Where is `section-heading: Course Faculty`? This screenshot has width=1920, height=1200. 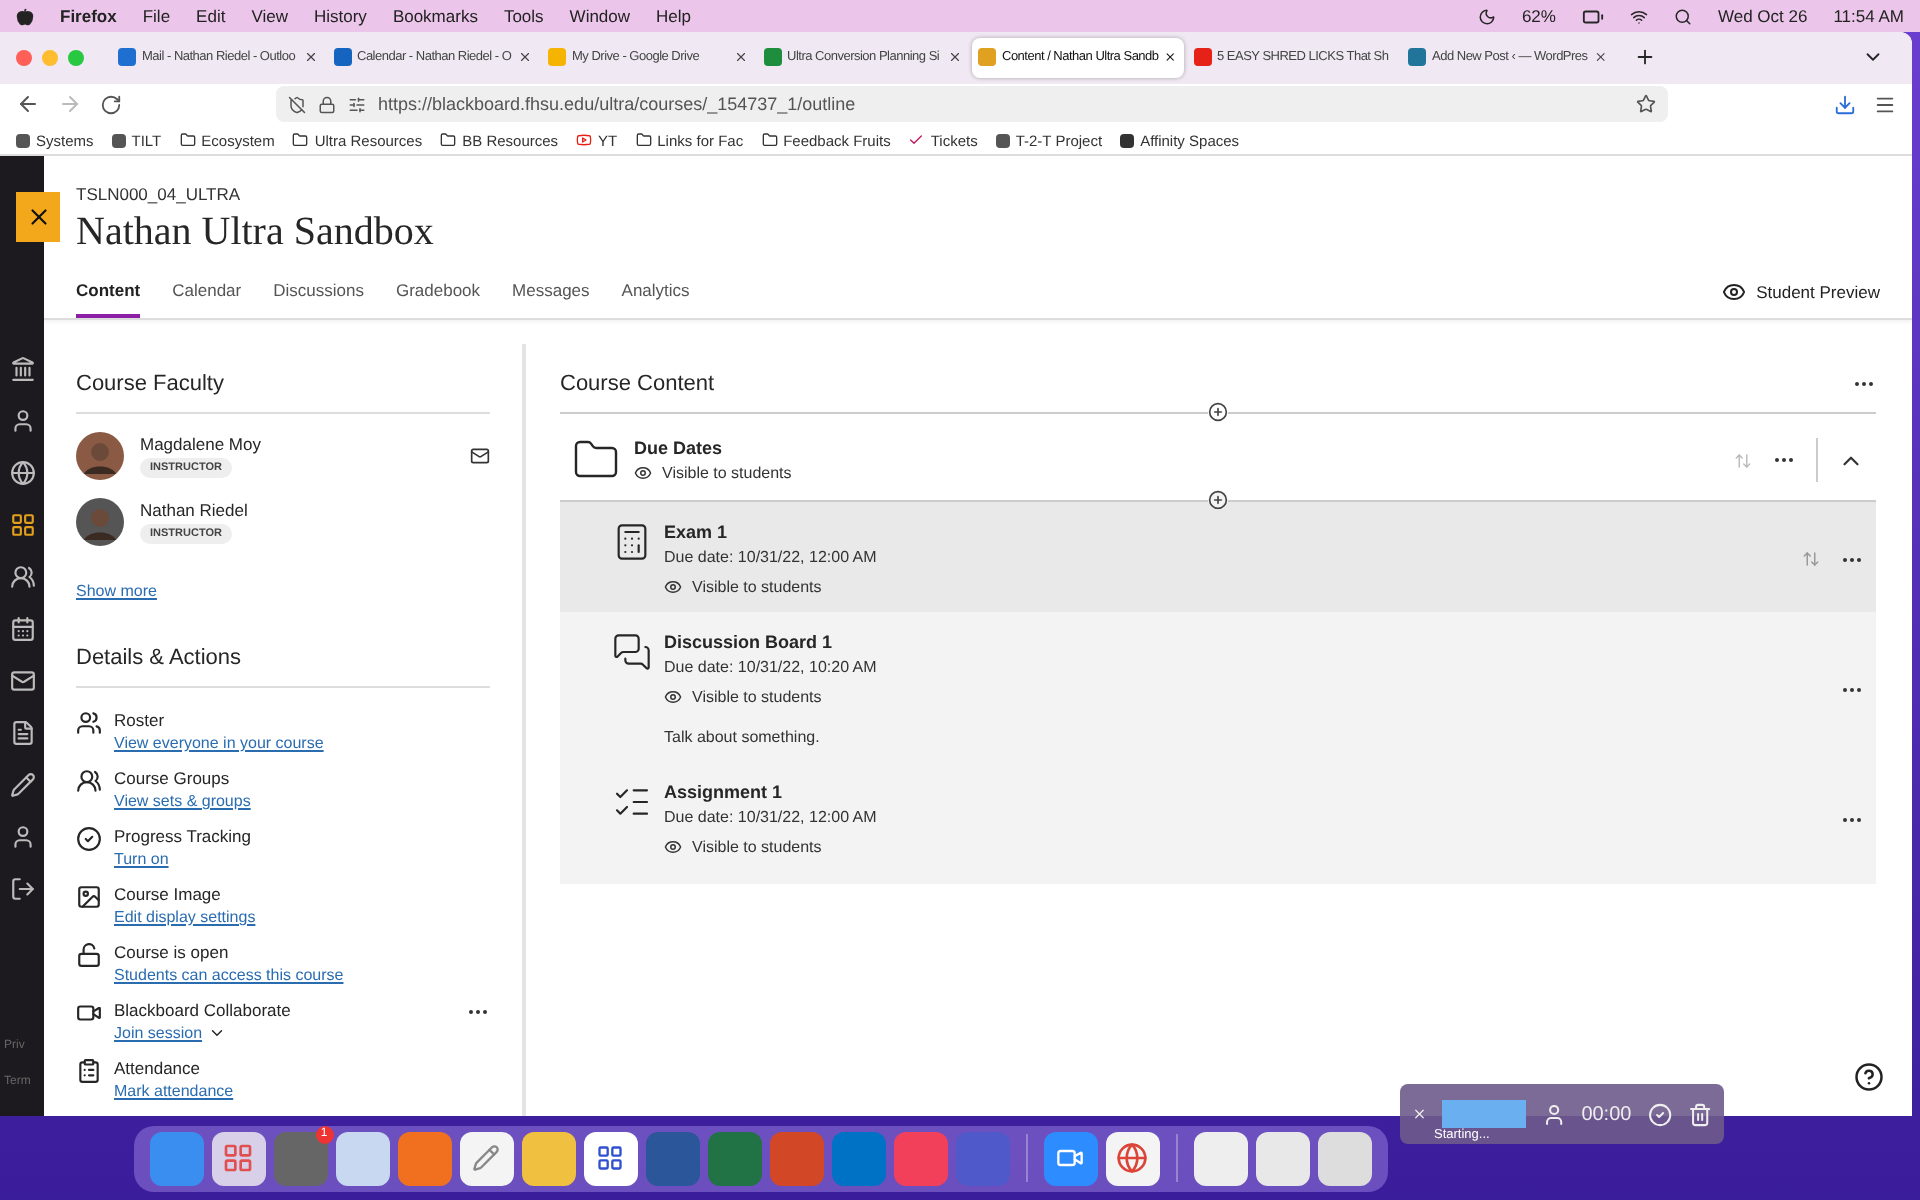 section-heading: Course Faculty is located at coordinates (283, 393).